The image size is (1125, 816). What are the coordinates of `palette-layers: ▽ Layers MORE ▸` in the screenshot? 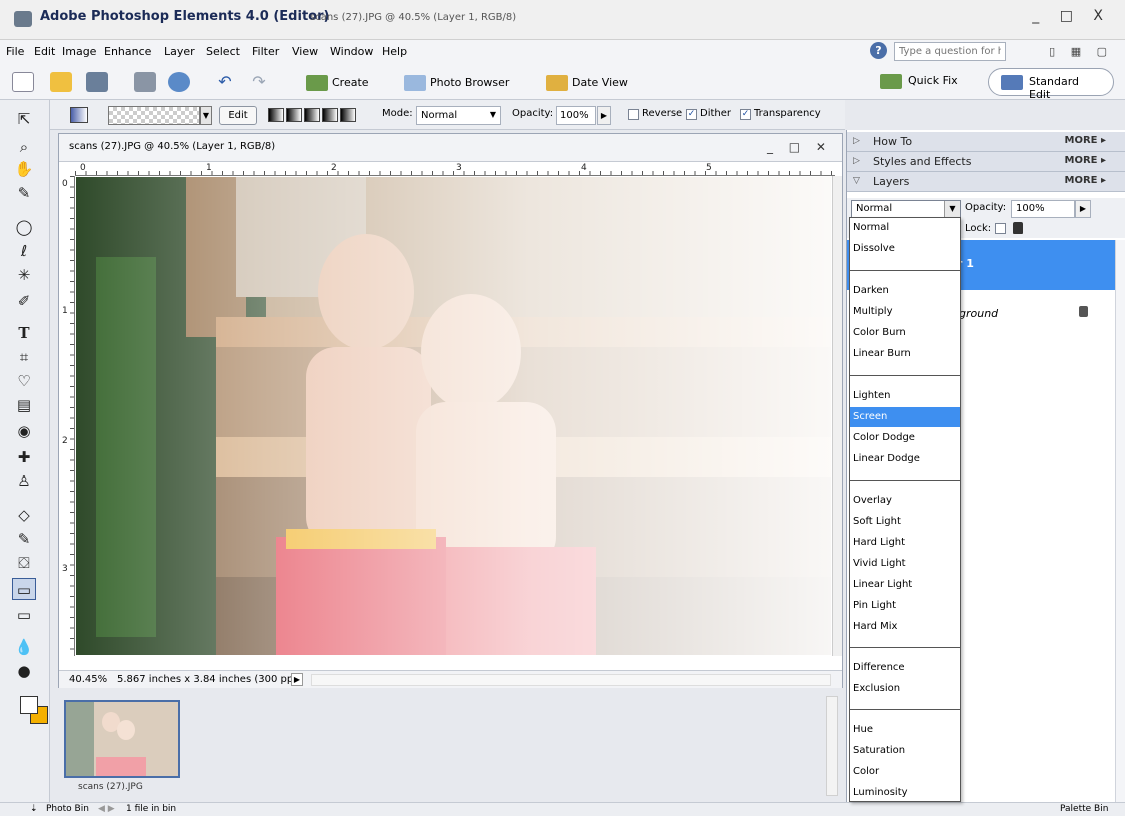 It's located at (986, 182).